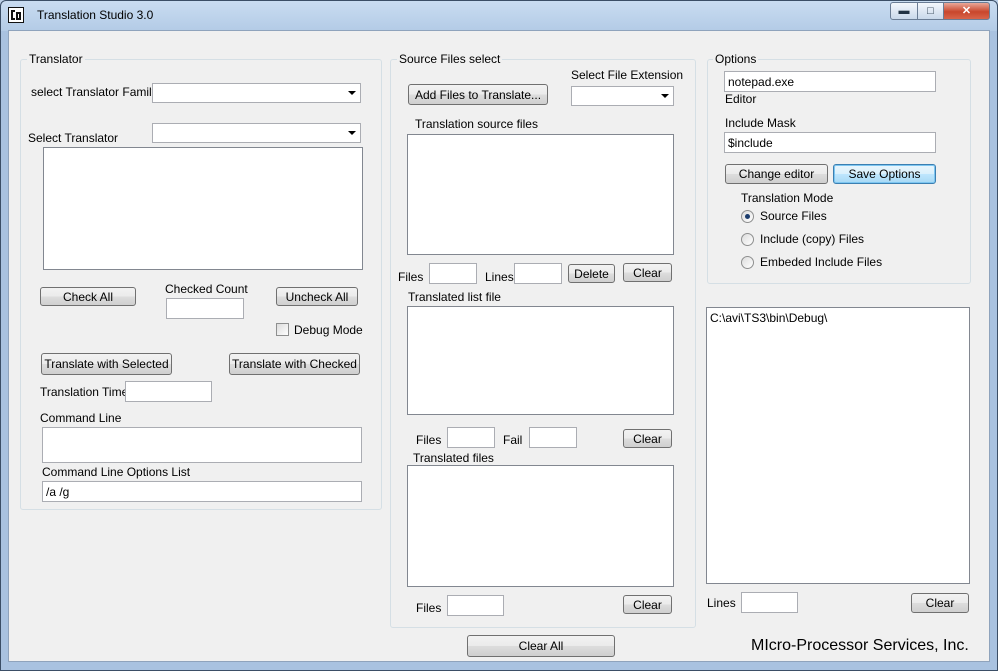 This screenshot has width=998, height=671. Describe the element at coordinates (454, 297) in the screenshot. I see `translated-list-file-label: Translated list file` at that location.